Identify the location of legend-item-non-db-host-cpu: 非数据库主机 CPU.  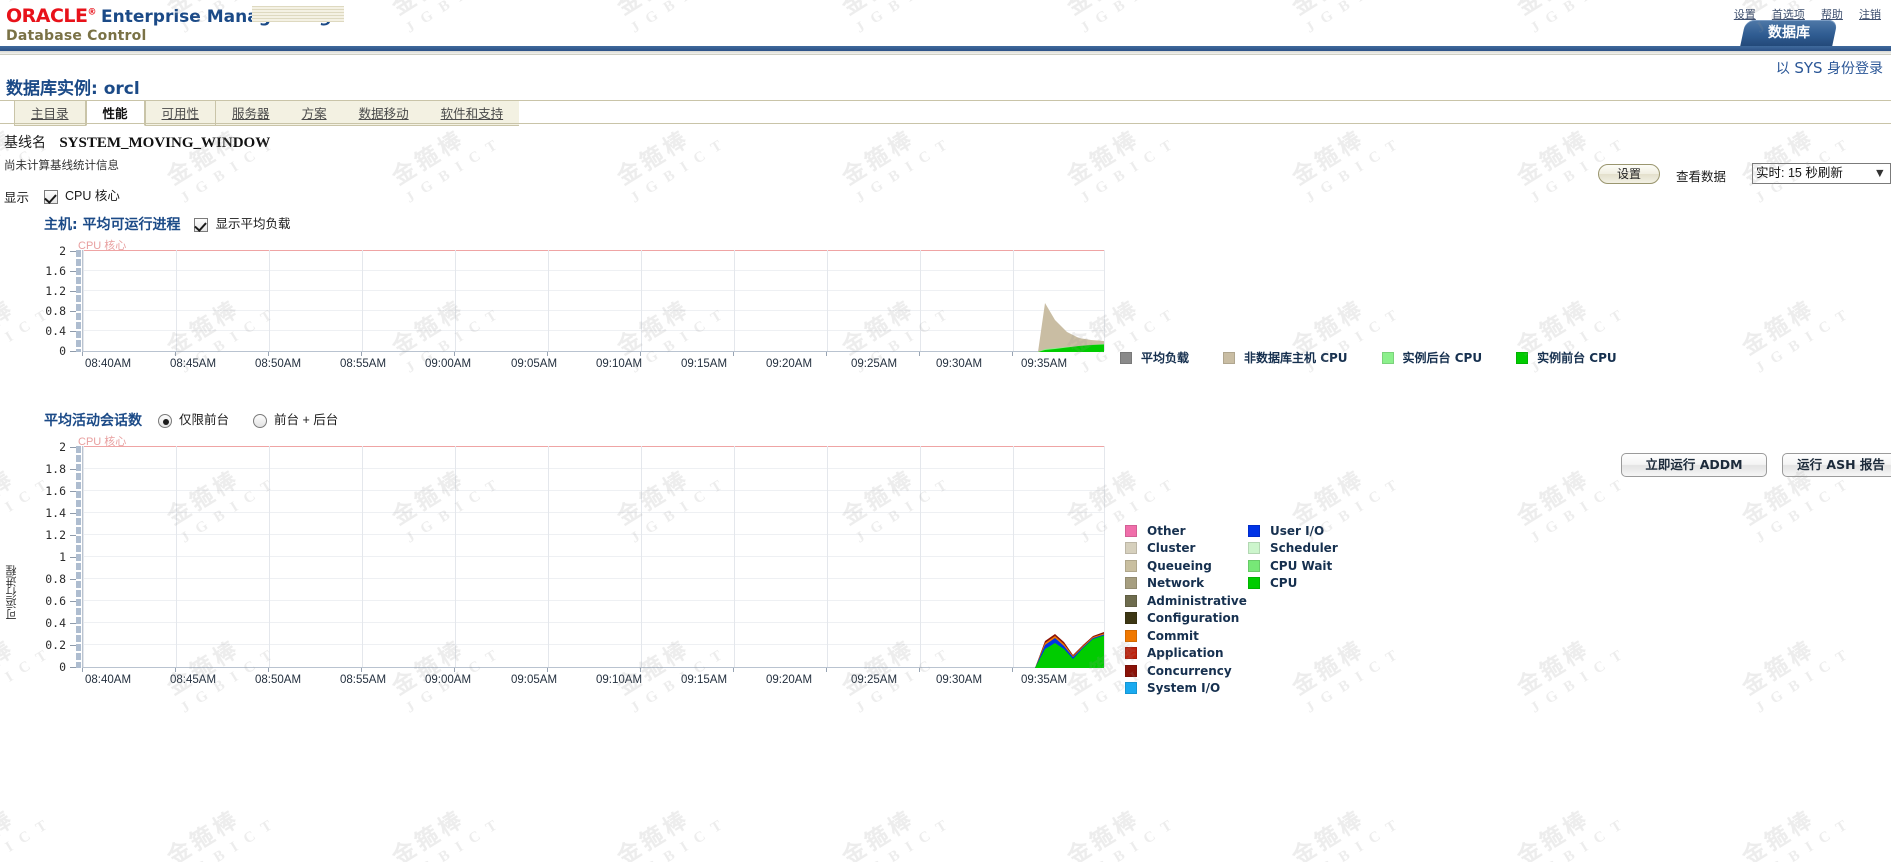
(1285, 357).